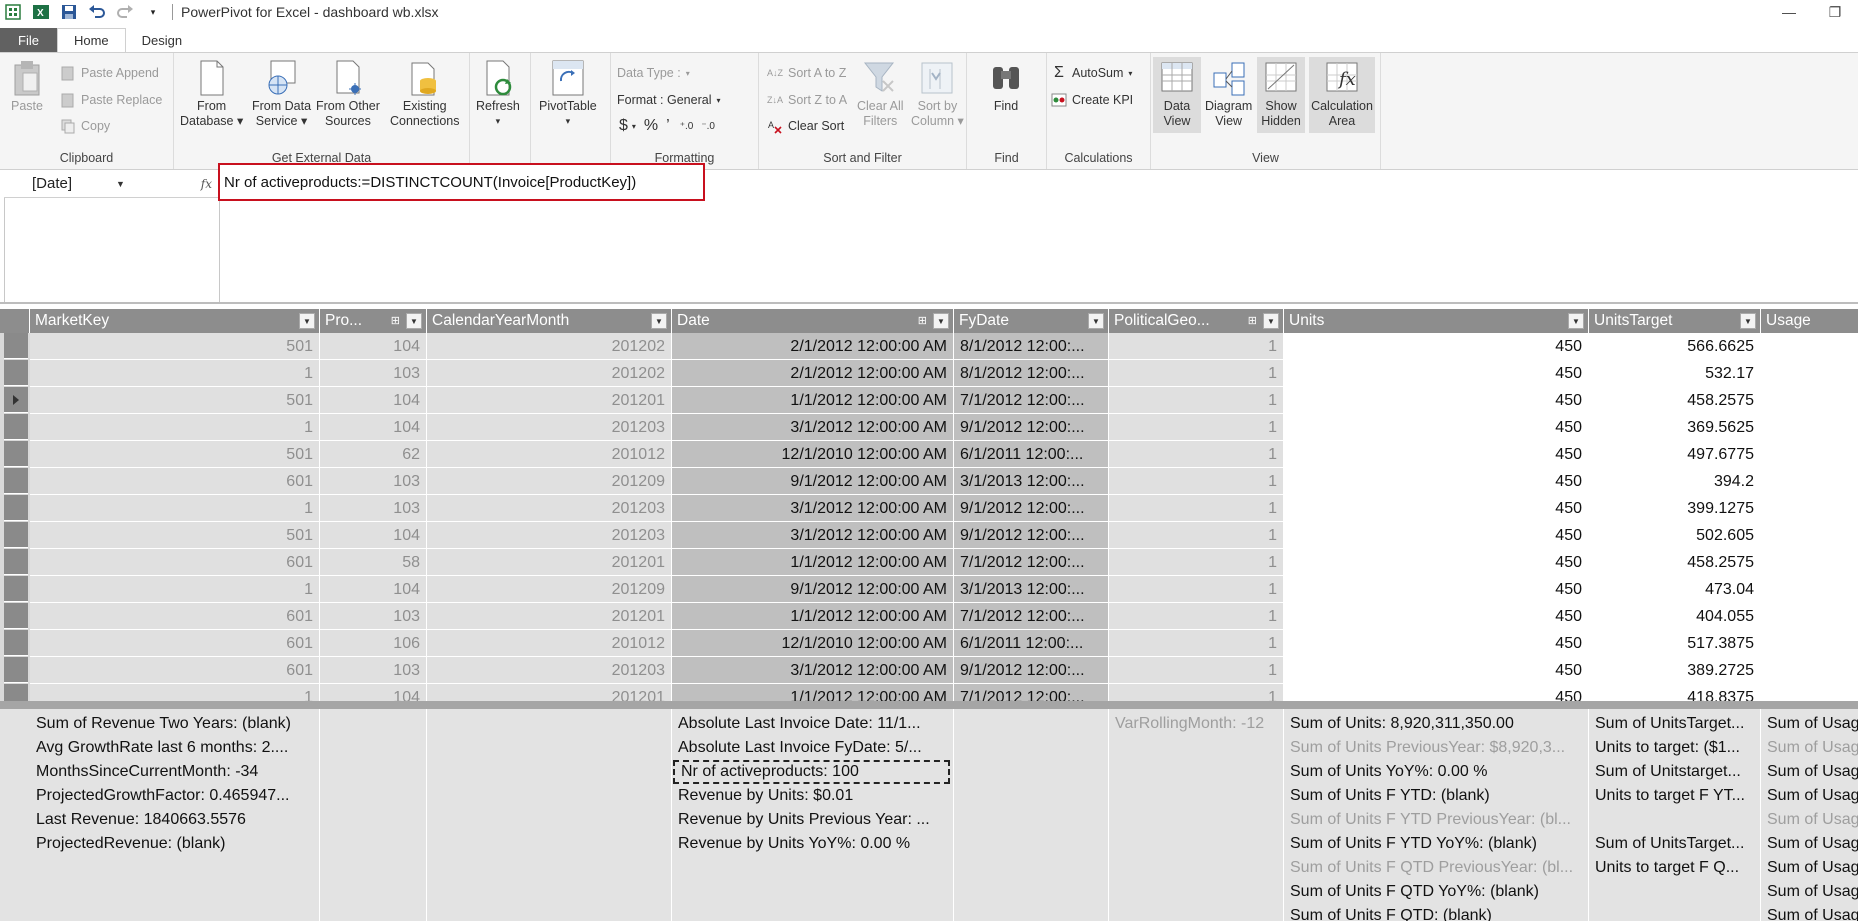  Describe the element at coordinates (175, 373) in the screenshot. I see `cell-marketkey: 1` at that location.